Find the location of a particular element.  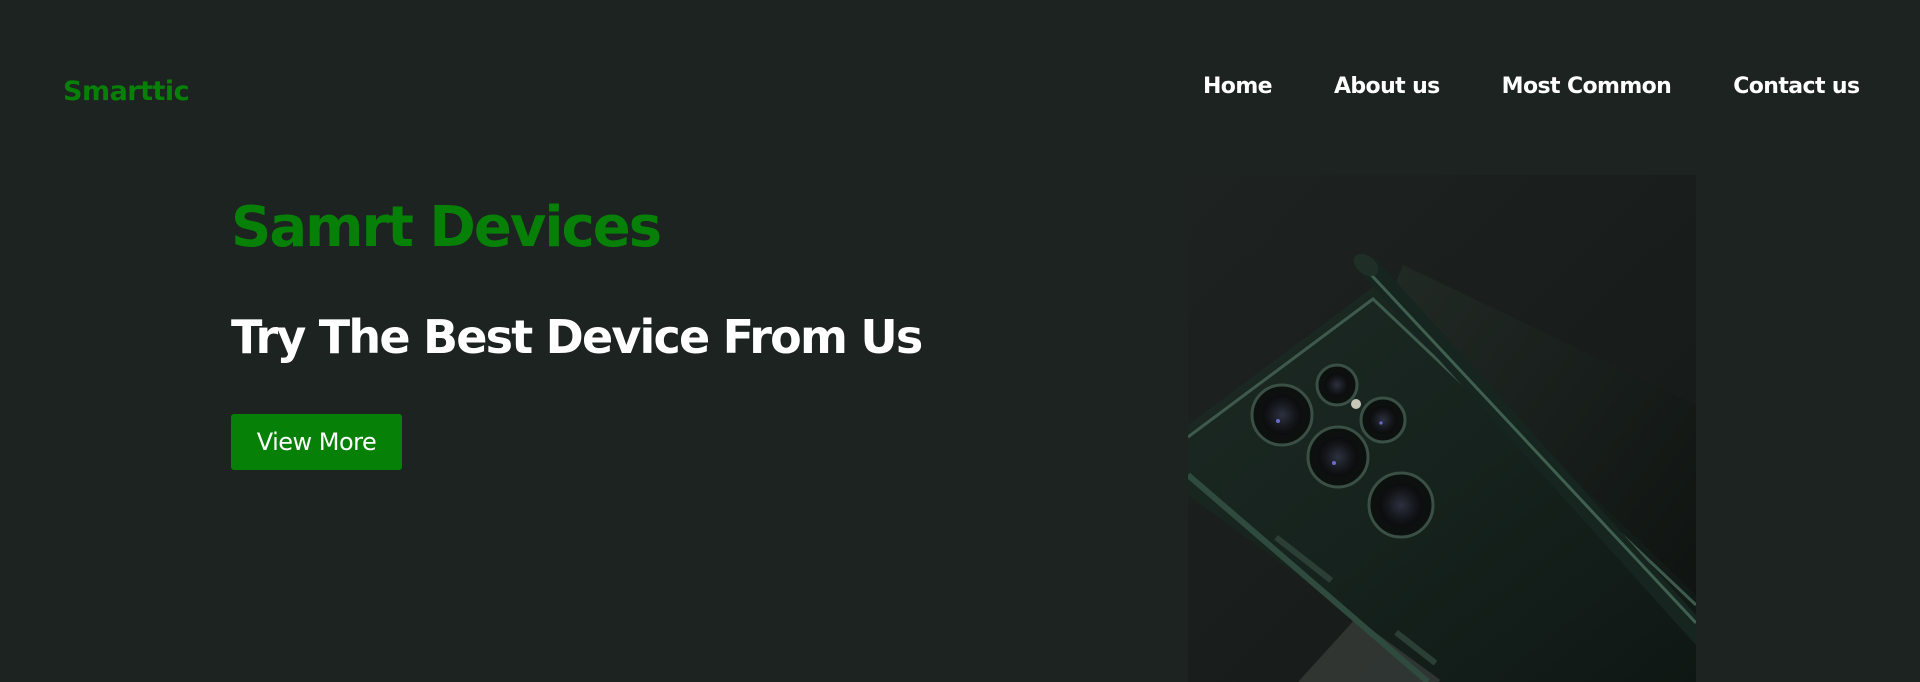

nav-about-link: About us is located at coordinates (1387, 86).